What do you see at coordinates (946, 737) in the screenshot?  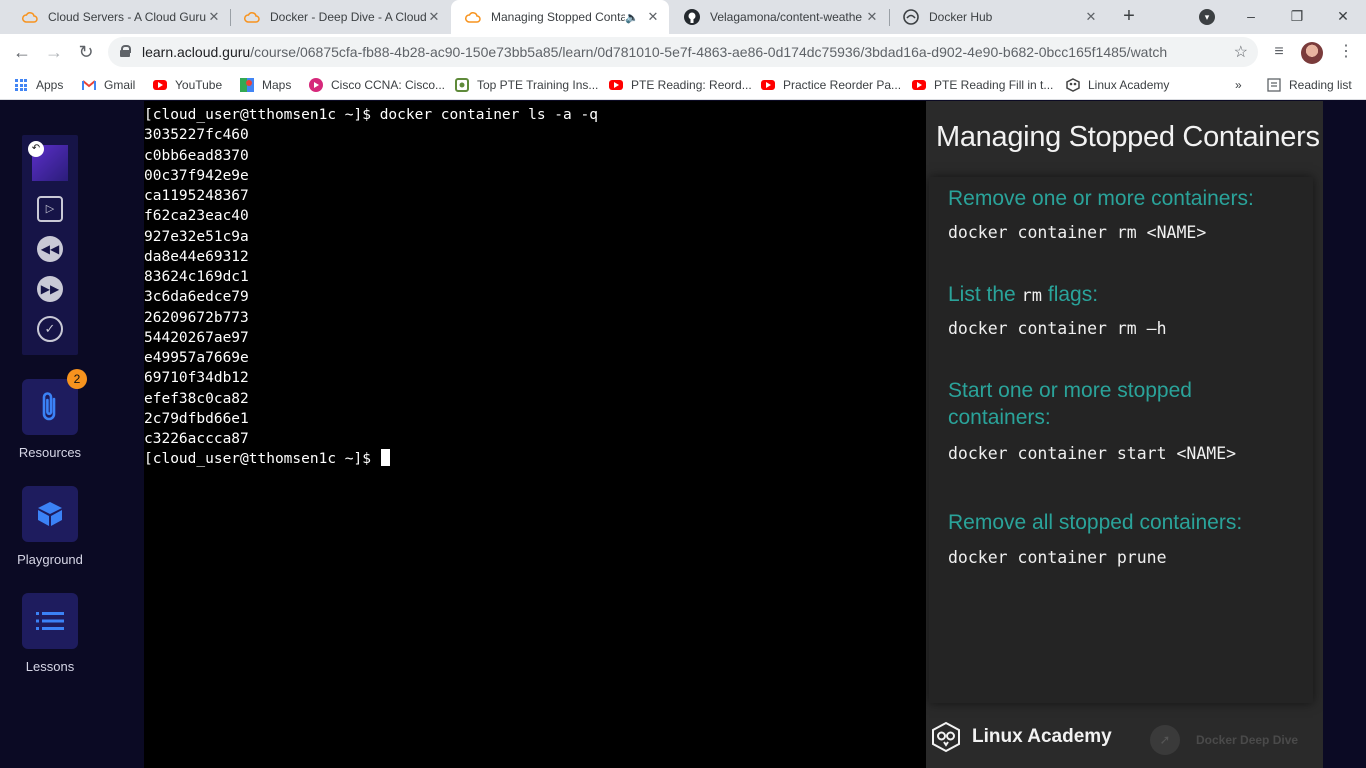 I see `owl-logo-icon` at bounding box center [946, 737].